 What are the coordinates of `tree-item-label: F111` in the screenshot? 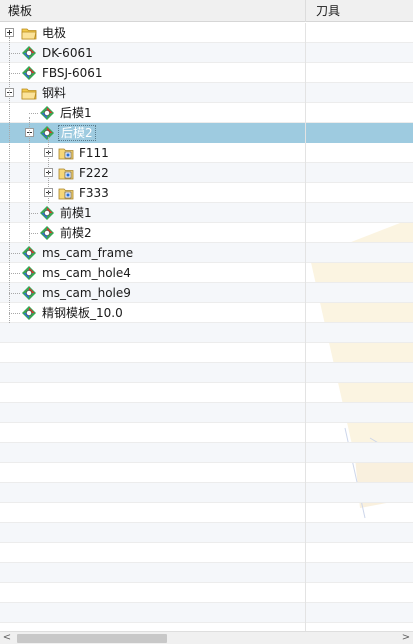 It's located at (94, 153).